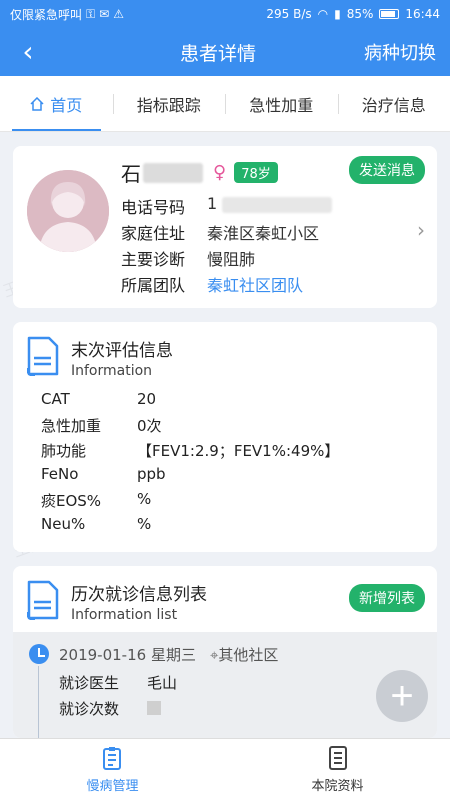  I want to click on visit-doctor-row: 就诊医生 毛山, so click(118, 682).